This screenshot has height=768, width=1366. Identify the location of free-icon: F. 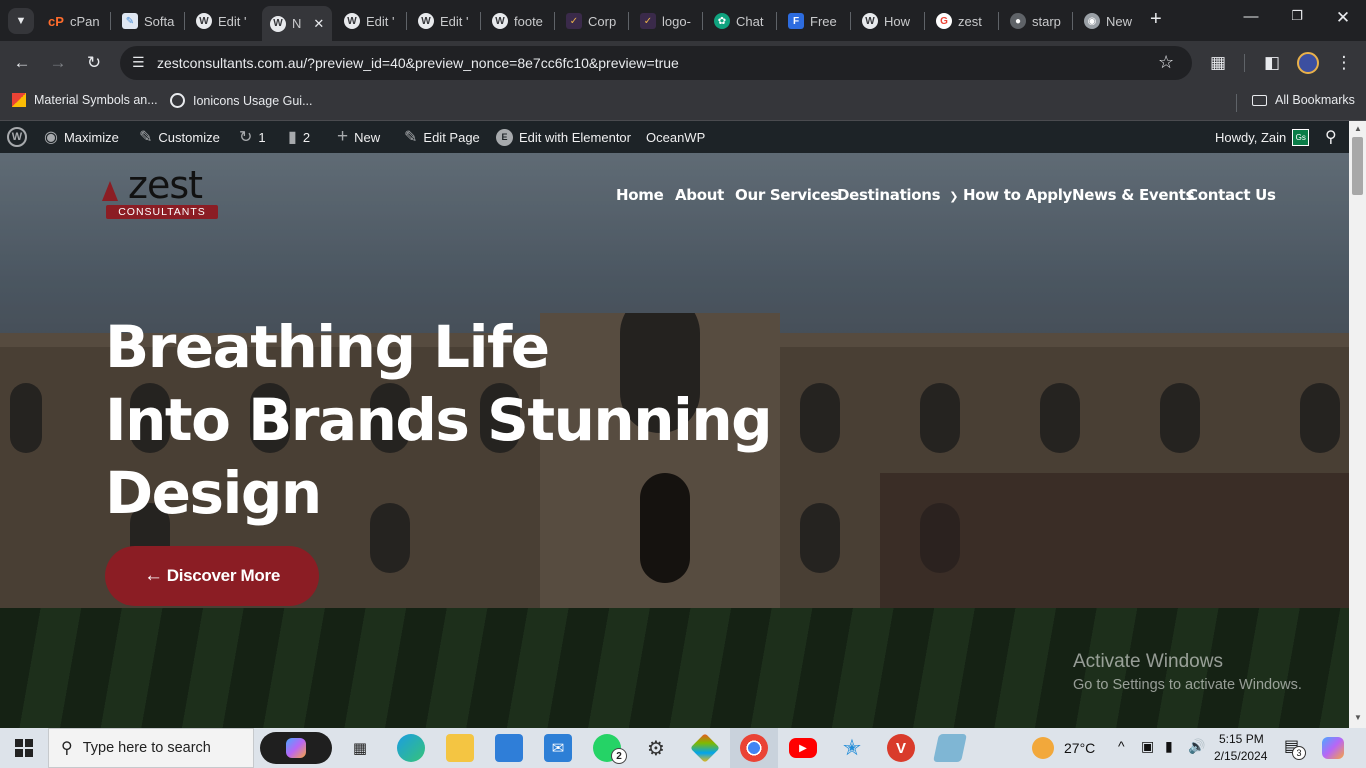
(796, 21).